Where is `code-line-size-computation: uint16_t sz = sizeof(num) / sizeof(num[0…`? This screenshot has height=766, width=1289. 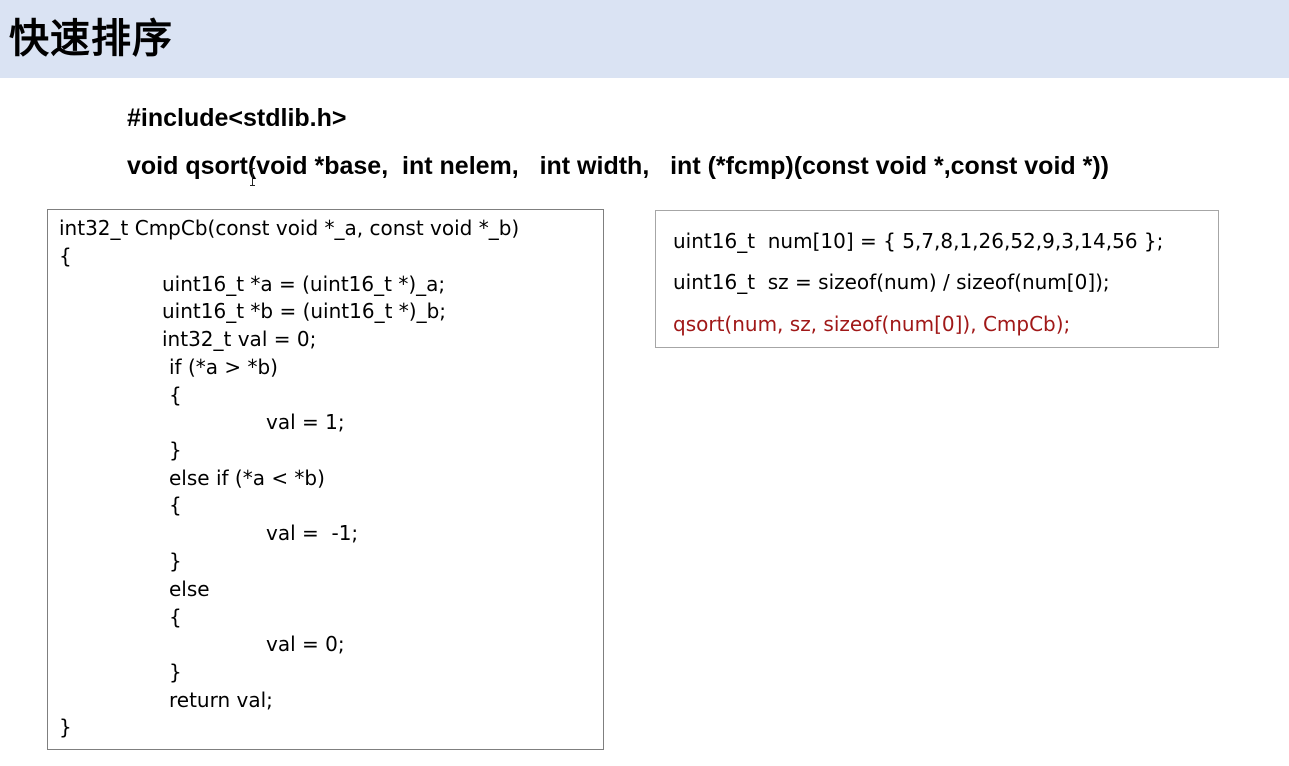
code-line-size-computation: uint16_t sz = sizeof(num) / sizeof(num[0… is located at coordinates (891, 282).